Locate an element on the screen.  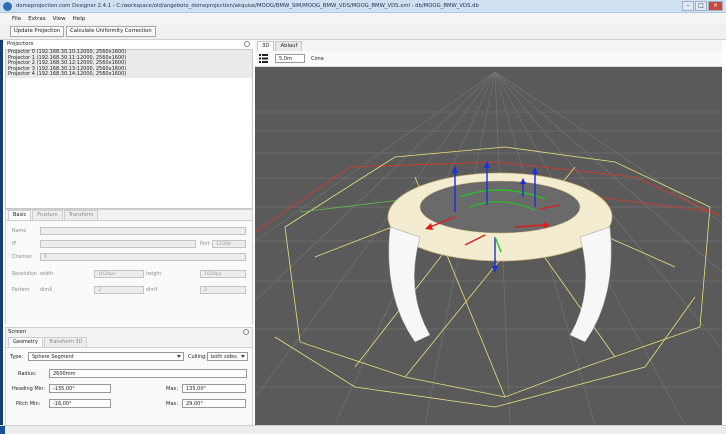
dimx-field: 2 is located at coordinates (119, 290).